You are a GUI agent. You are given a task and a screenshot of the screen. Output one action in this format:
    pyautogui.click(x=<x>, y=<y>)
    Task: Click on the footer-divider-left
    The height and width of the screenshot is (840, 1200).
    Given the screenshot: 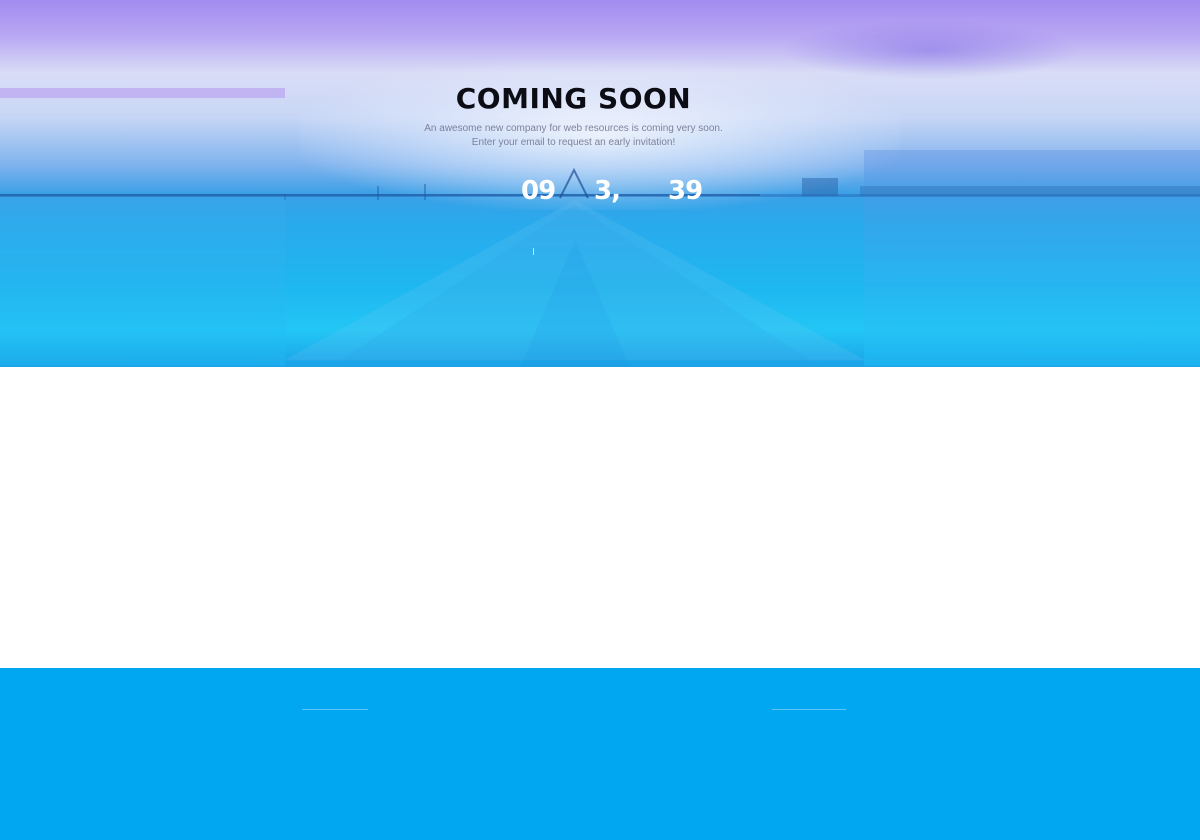 What is the action you would take?
    pyautogui.click(x=335, y=709)
    